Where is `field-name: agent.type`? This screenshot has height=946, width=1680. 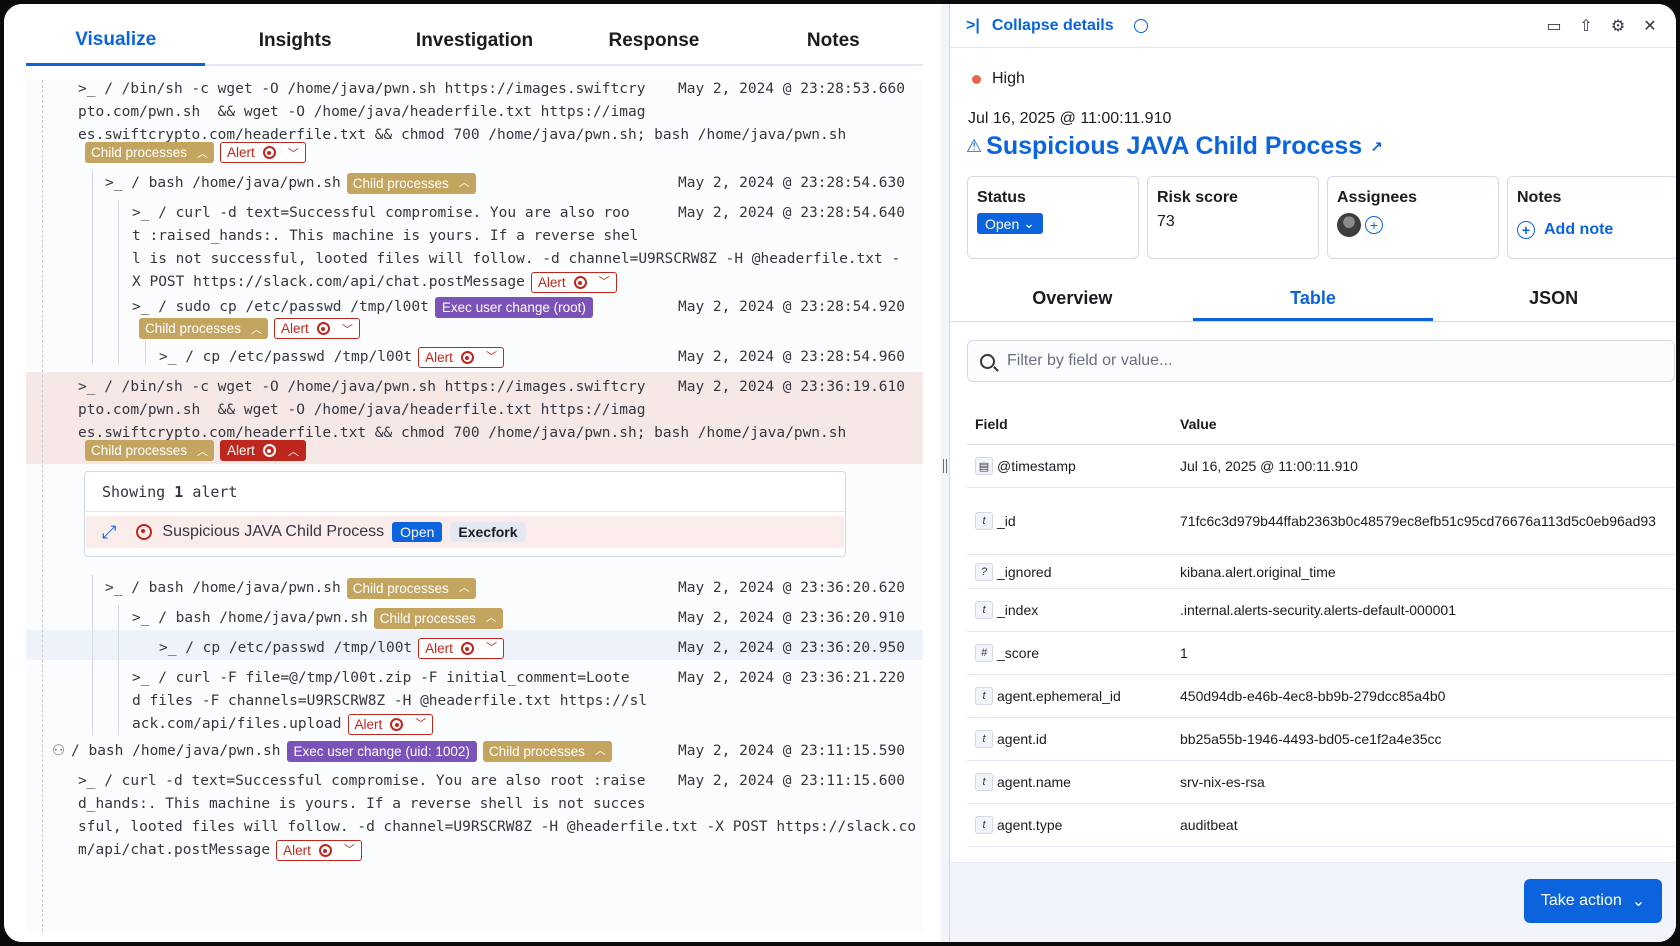 field-name: agent.type is located at coordinates (1030, 825).